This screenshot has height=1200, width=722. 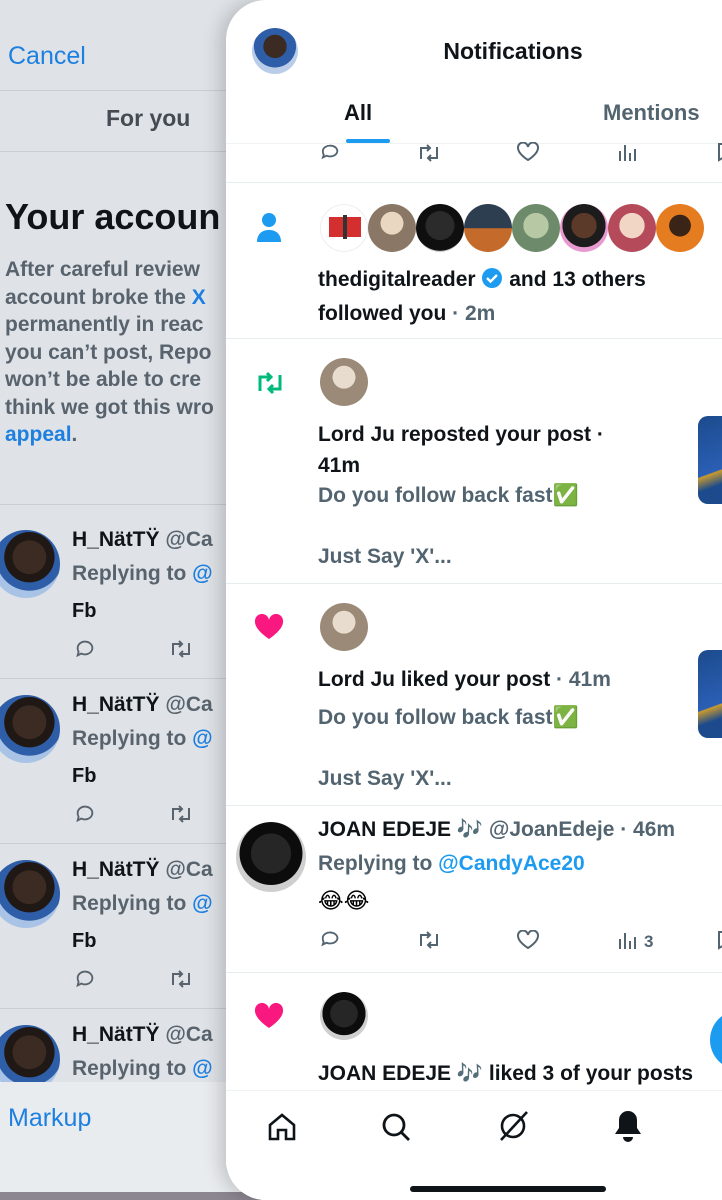 What do you see at coordinates (49, 1118) in the screenshot?
I see `markup-button: Markup` at bounding box center [49, 1118].